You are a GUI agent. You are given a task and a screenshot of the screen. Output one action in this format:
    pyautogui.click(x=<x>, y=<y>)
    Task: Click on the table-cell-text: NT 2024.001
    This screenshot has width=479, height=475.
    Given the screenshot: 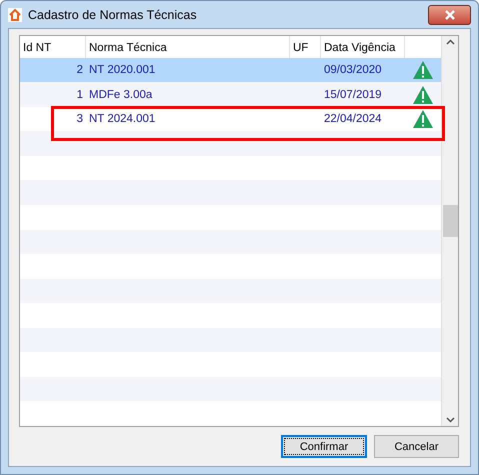 What is the action you would take?
    pyautogui.click(x=122, y=119)
    